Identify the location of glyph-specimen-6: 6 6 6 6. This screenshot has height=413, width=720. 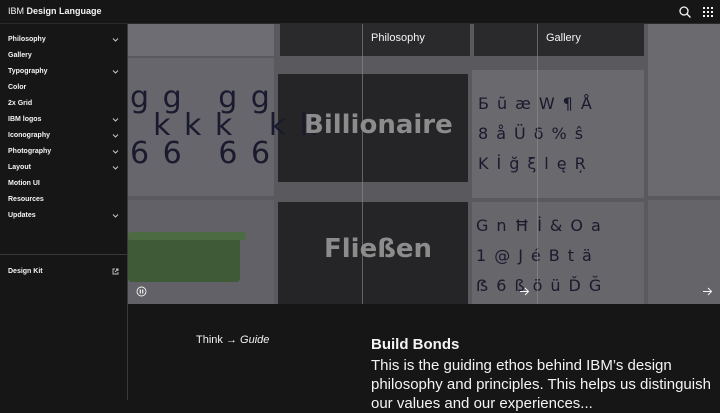
(201, 153).